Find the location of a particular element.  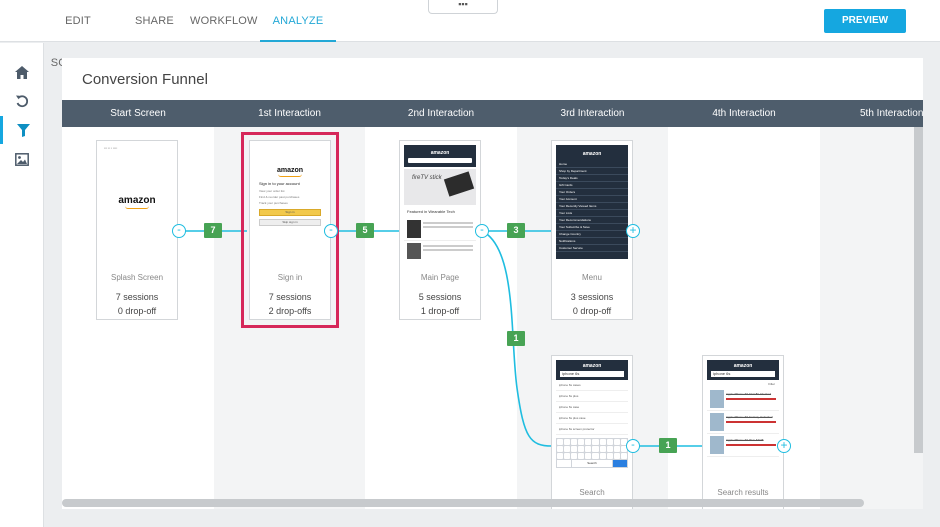

thumb-menu-item: Your Lists is located at coordinates (592, 213).